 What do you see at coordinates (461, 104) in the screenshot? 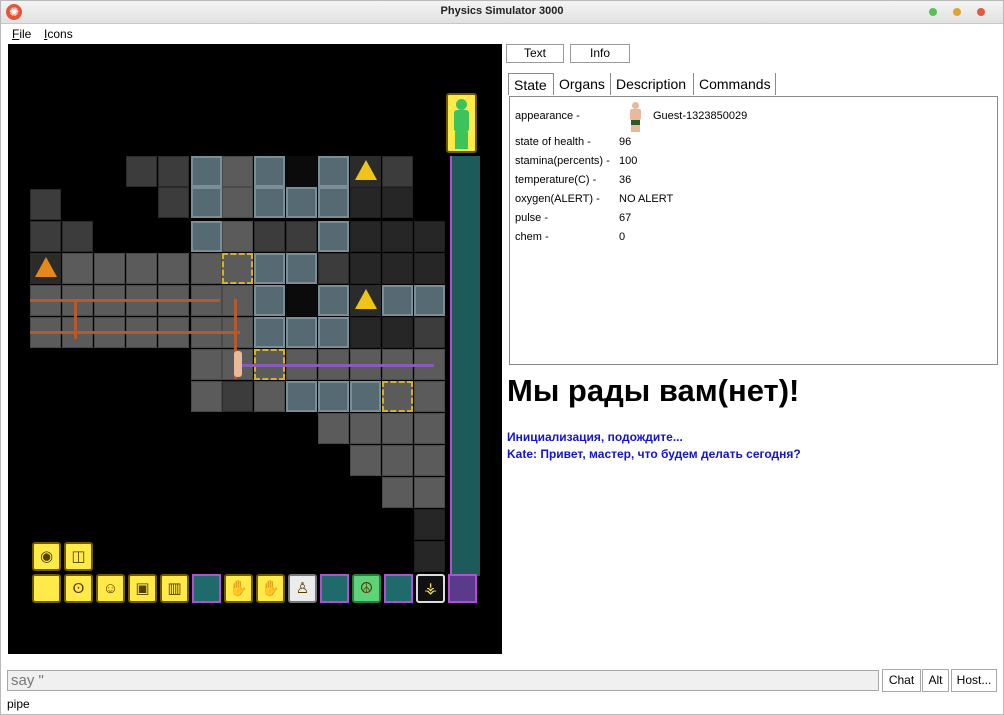
I see `doll-head` at bounding box center [461, 104].